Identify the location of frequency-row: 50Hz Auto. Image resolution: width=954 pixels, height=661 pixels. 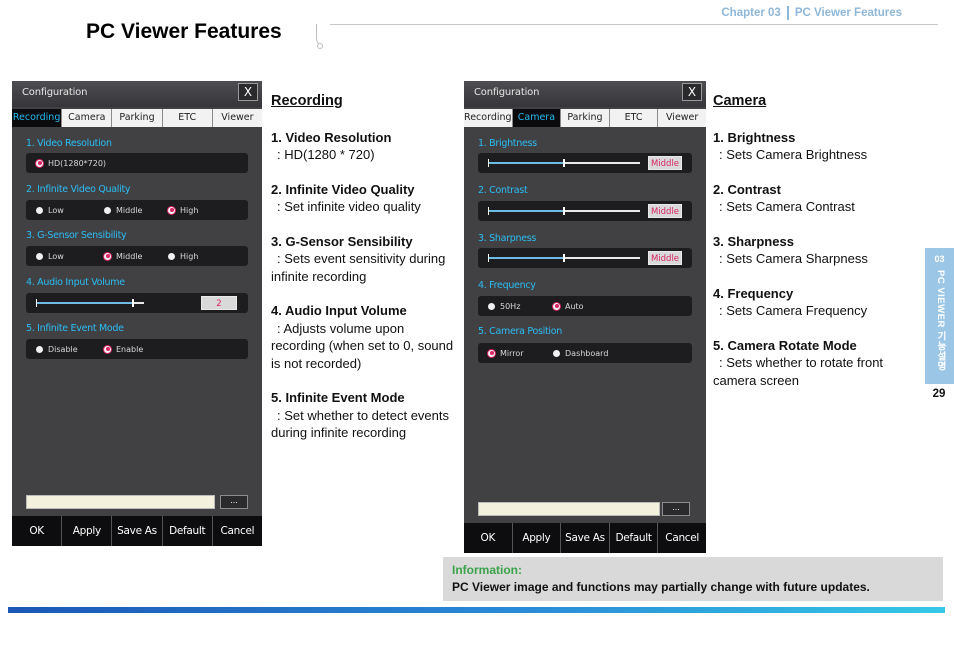
(585, 306).